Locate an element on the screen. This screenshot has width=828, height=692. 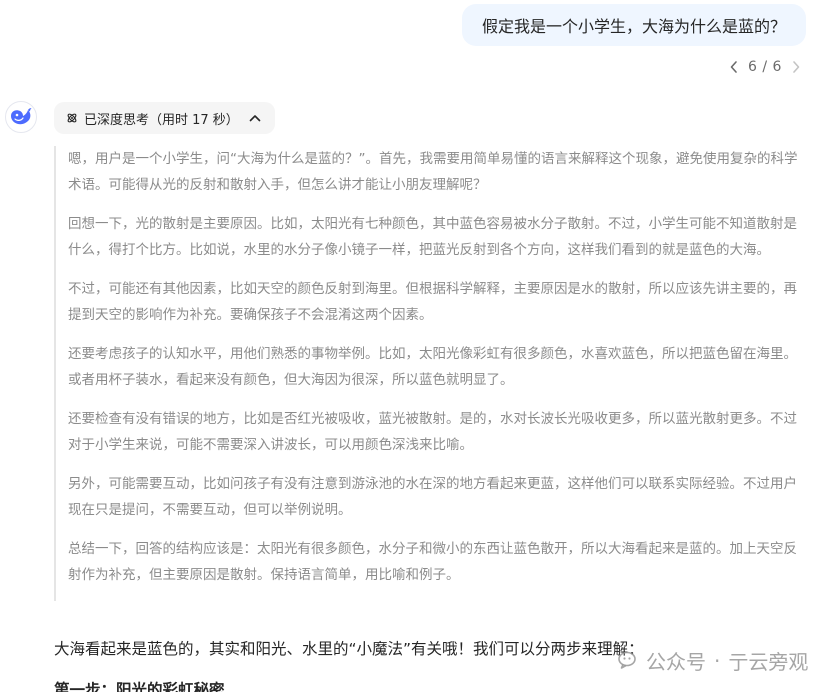
pager-count: 6 / 6 is located at coordinates (765, 67).